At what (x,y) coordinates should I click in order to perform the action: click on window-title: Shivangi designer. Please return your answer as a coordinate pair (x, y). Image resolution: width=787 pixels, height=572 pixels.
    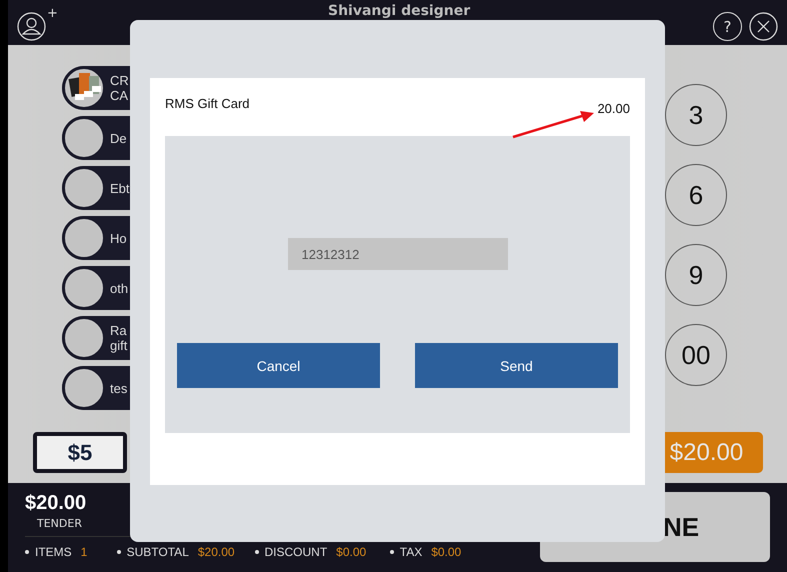
    Looking at the image, I should click on (399, 11).